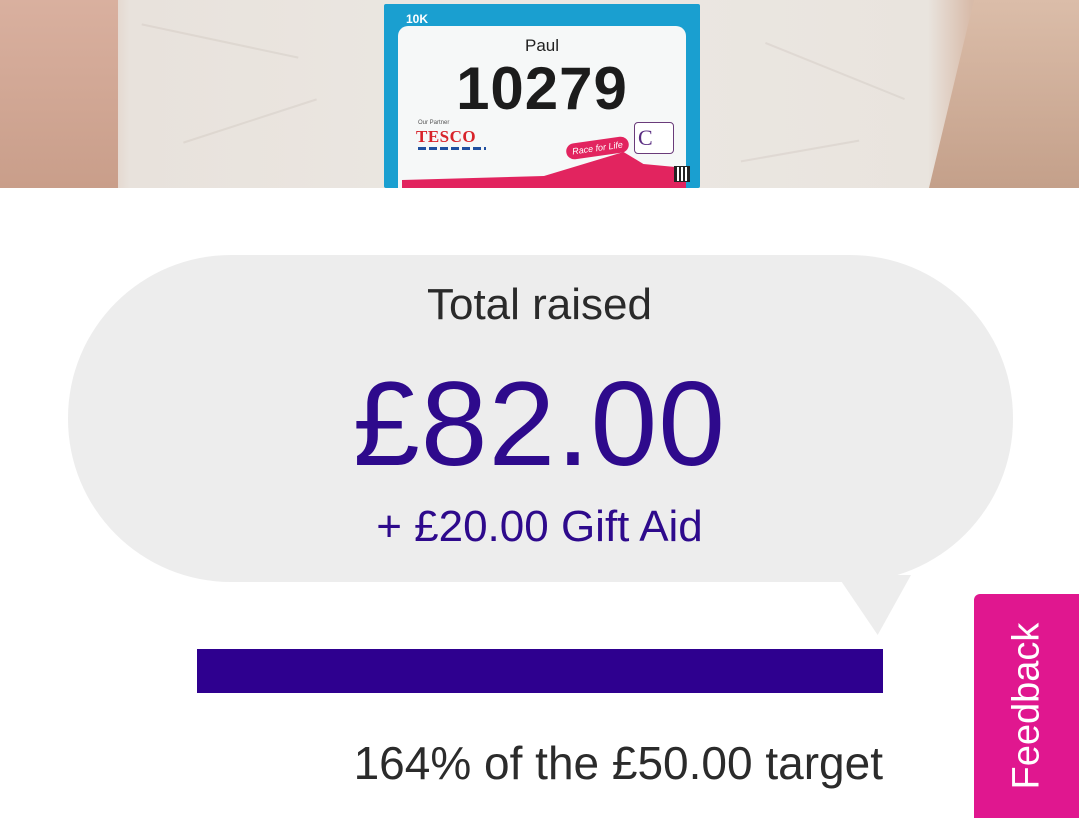  I want to click on progress-bar-fill, so click(540, 671).